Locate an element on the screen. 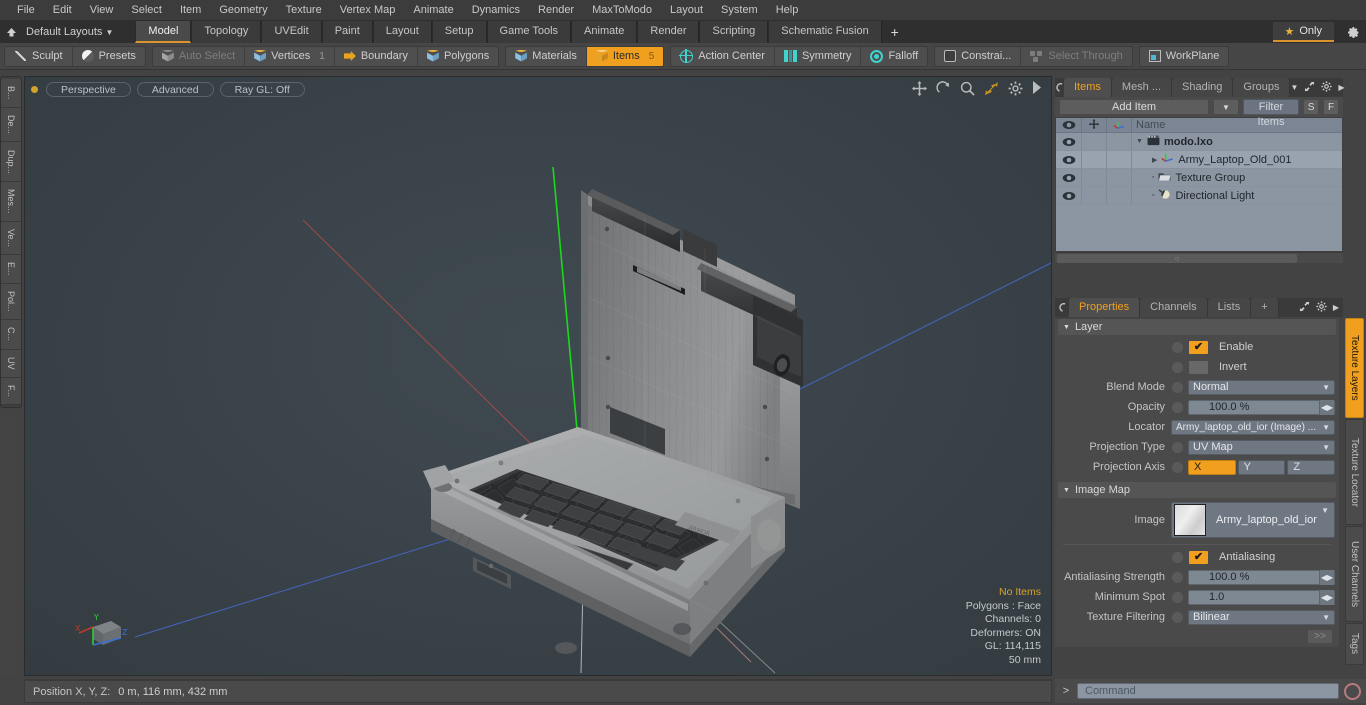  rotate-icon is located at coordinates (943, 88).